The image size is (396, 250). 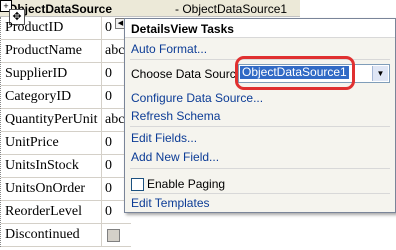 What do you see at coordinates (53, 143) in the screenshot?
I see `field-name: UnitPrice` at bounding box center [53, 143].